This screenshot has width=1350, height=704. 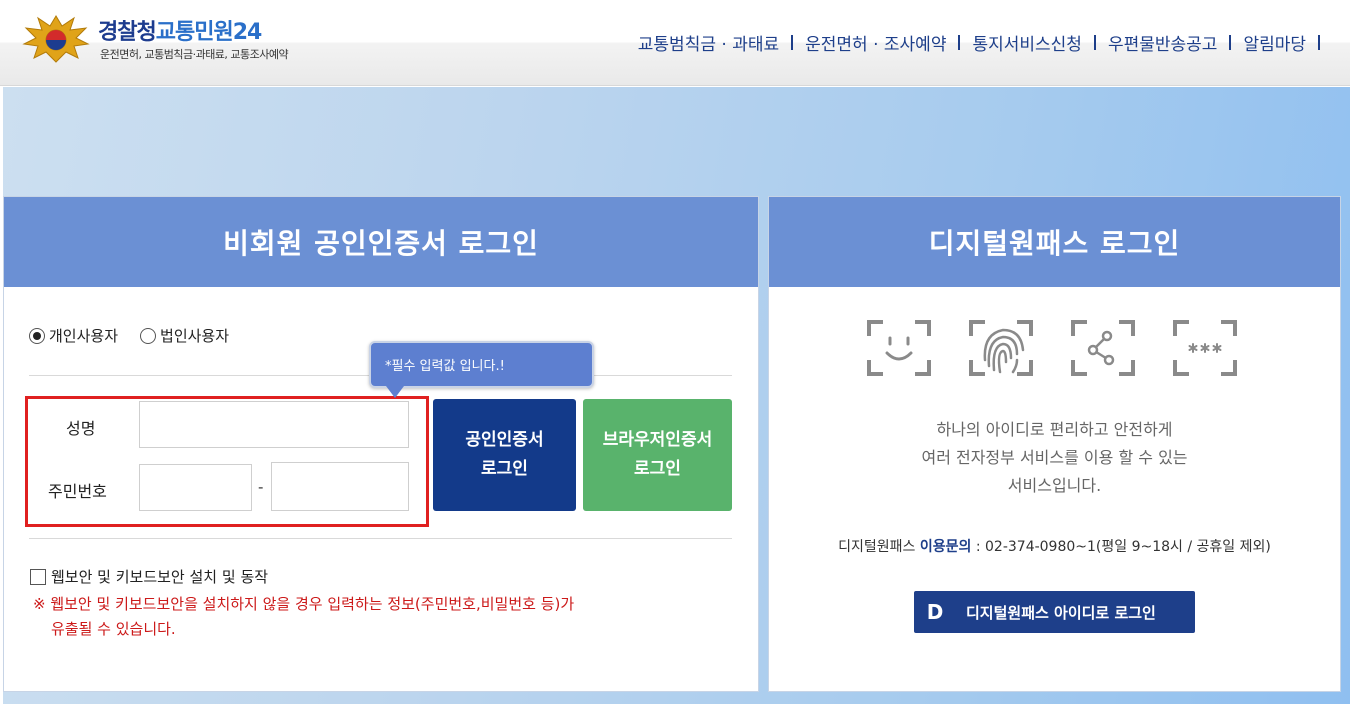 What do you see at coordinates (195, 336) in the screenshot?
I see `radio-corporate-label: 법인사용자` at bounding box center [195, 336].